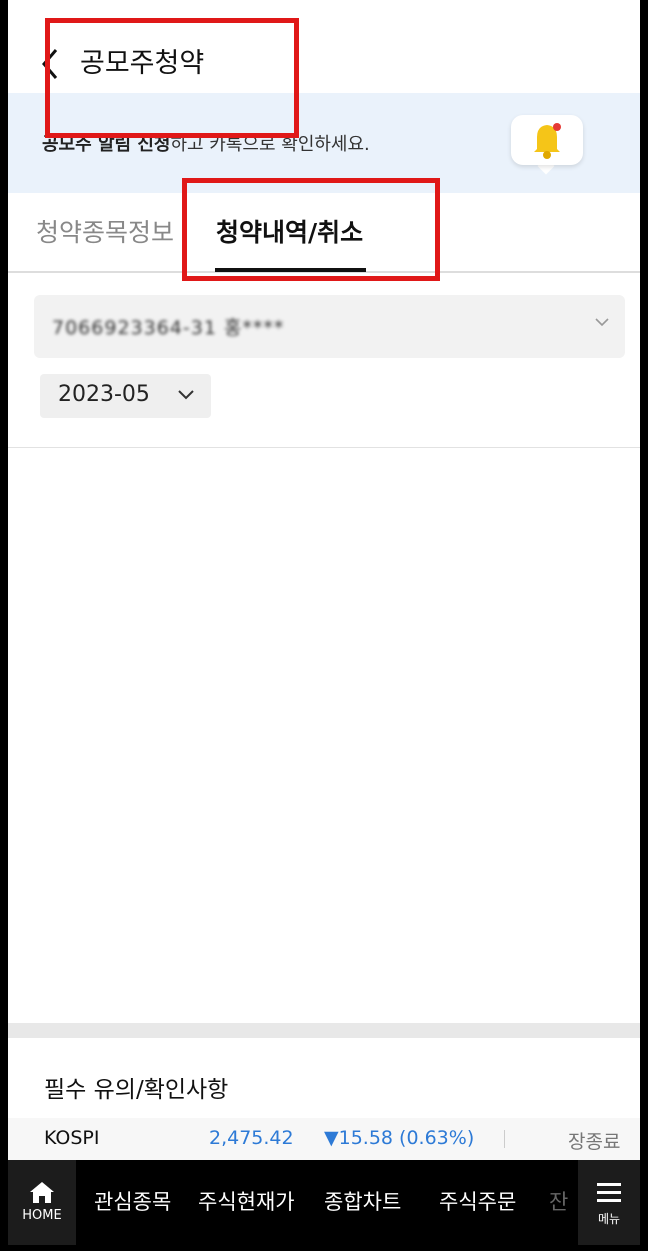 This screenshot has width=648, height=1251. Describe the element at coordinates (324, 447) in the screenshot. I see `divider` at that location.